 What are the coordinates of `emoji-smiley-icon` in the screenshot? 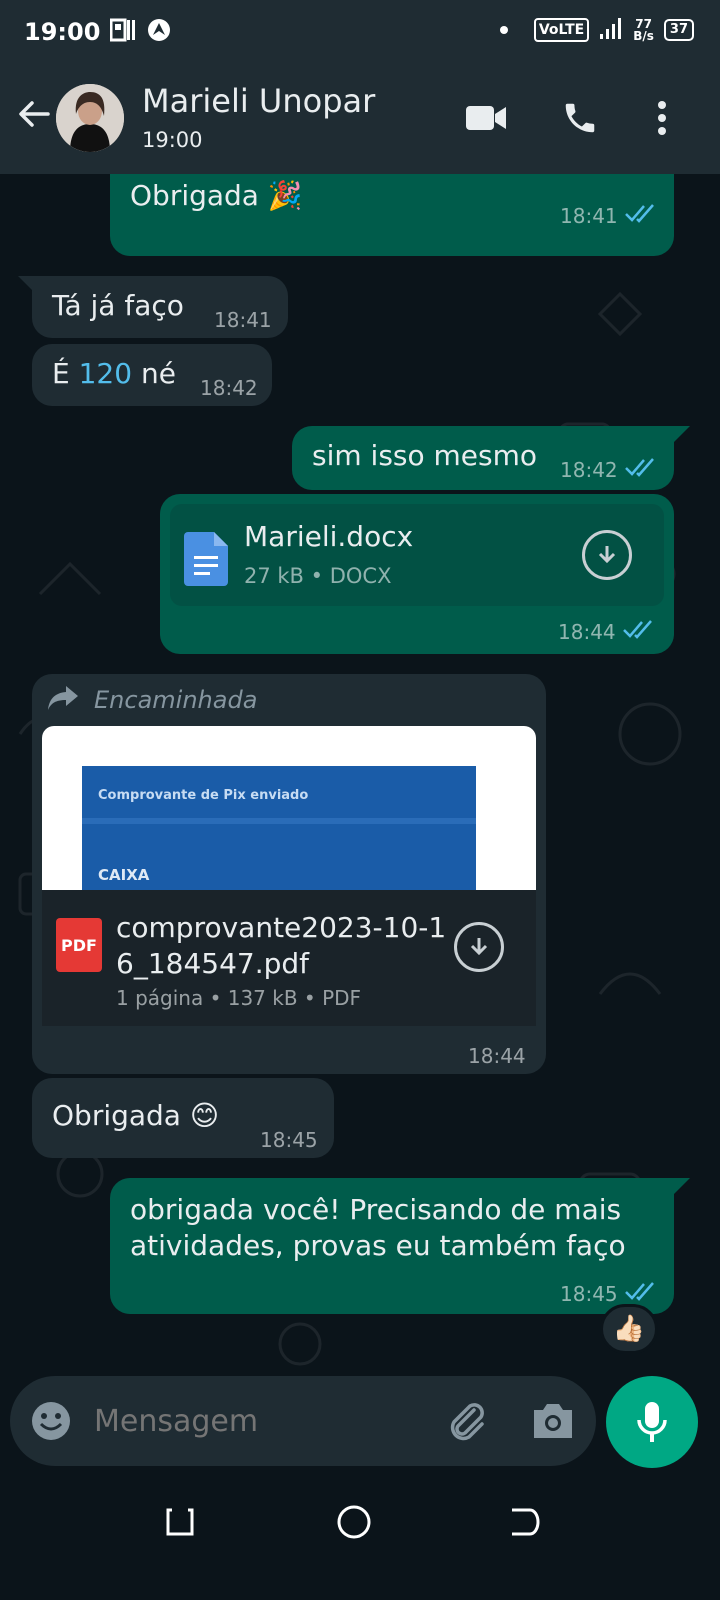 It's located at (51, 1421).